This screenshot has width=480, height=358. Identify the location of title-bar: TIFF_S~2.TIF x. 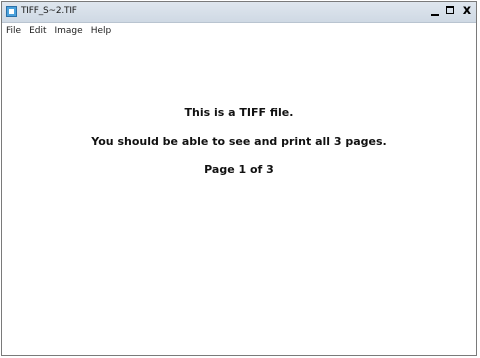
(239, 12).